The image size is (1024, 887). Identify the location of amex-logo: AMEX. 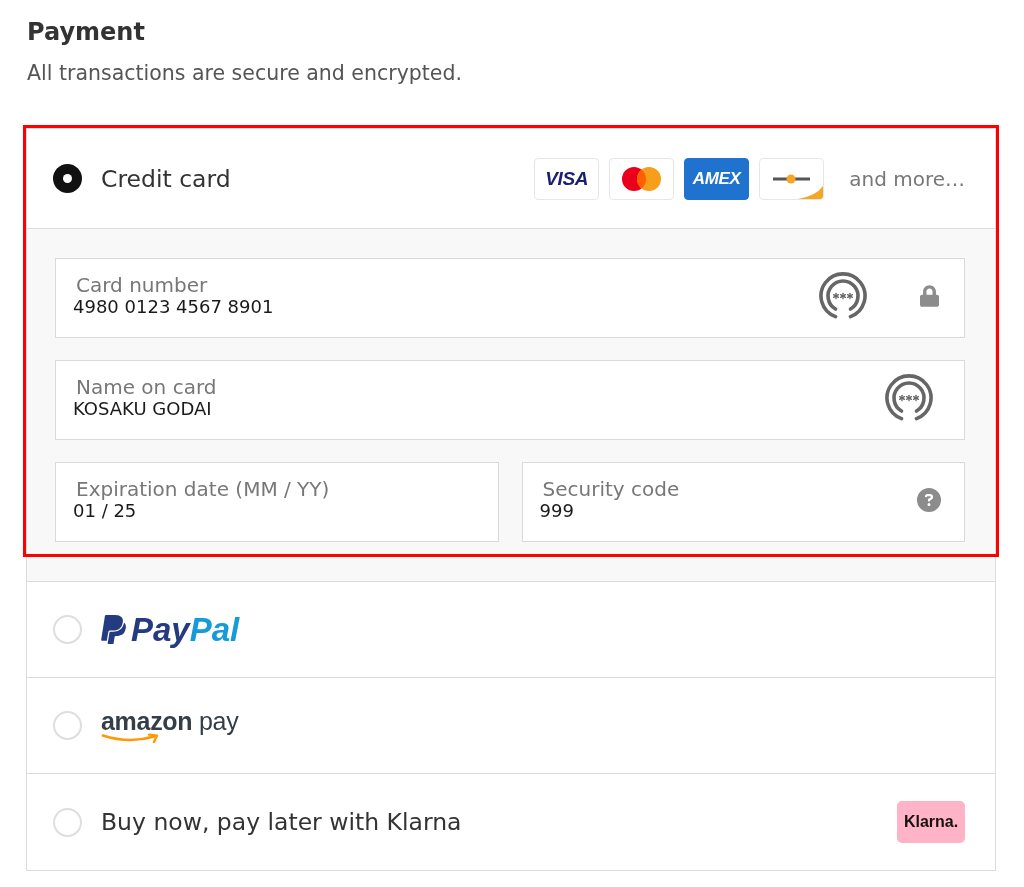
(717, 178).